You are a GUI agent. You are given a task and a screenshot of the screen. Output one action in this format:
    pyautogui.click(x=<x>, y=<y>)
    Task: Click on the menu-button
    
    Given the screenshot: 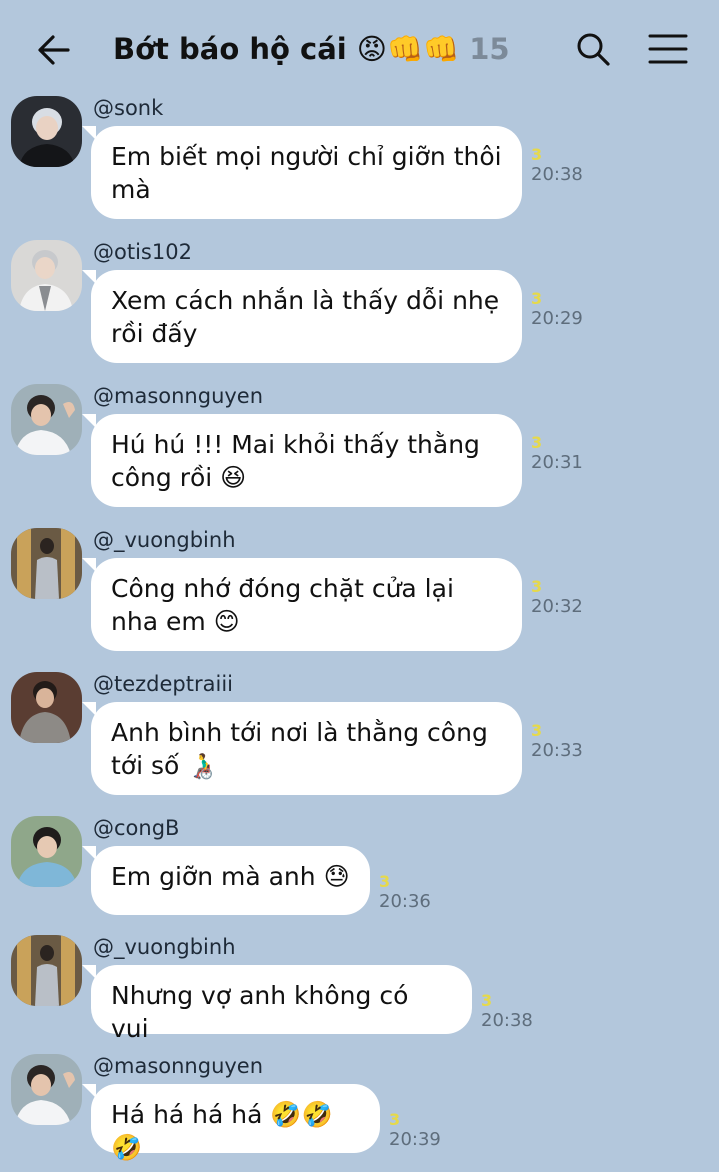 What is the action you would take?
    pyautogui.click(x=668, y=49)
    